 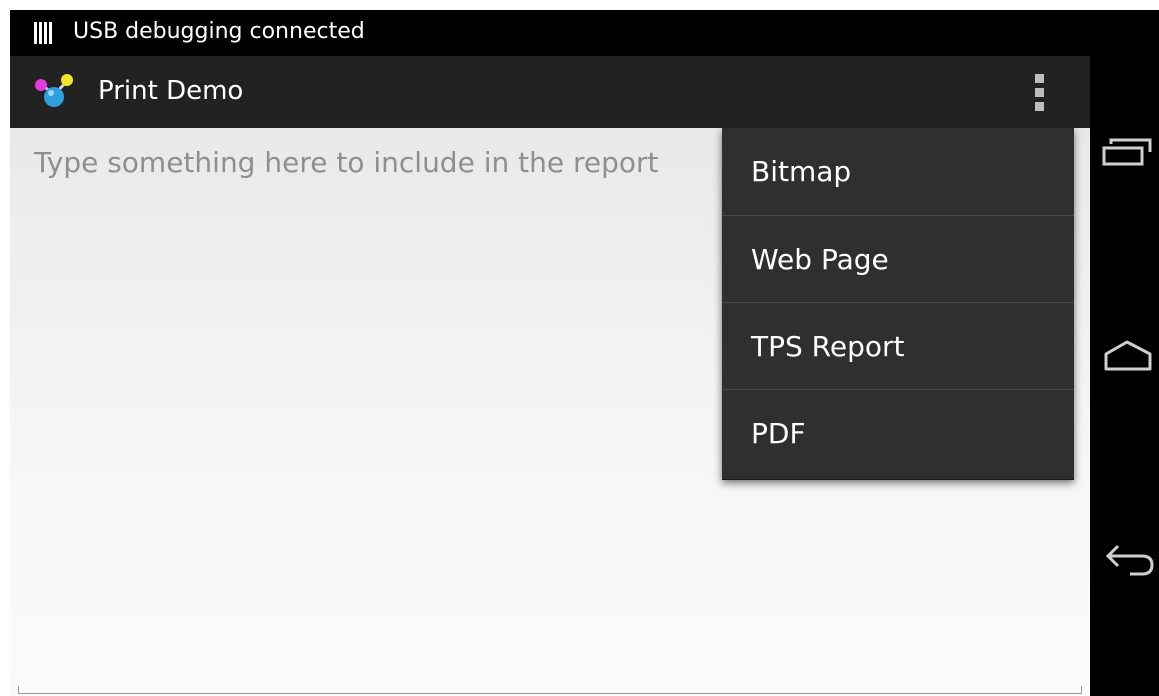 I want to click on action-bar: Print Demo, so click(x=550, y=92).